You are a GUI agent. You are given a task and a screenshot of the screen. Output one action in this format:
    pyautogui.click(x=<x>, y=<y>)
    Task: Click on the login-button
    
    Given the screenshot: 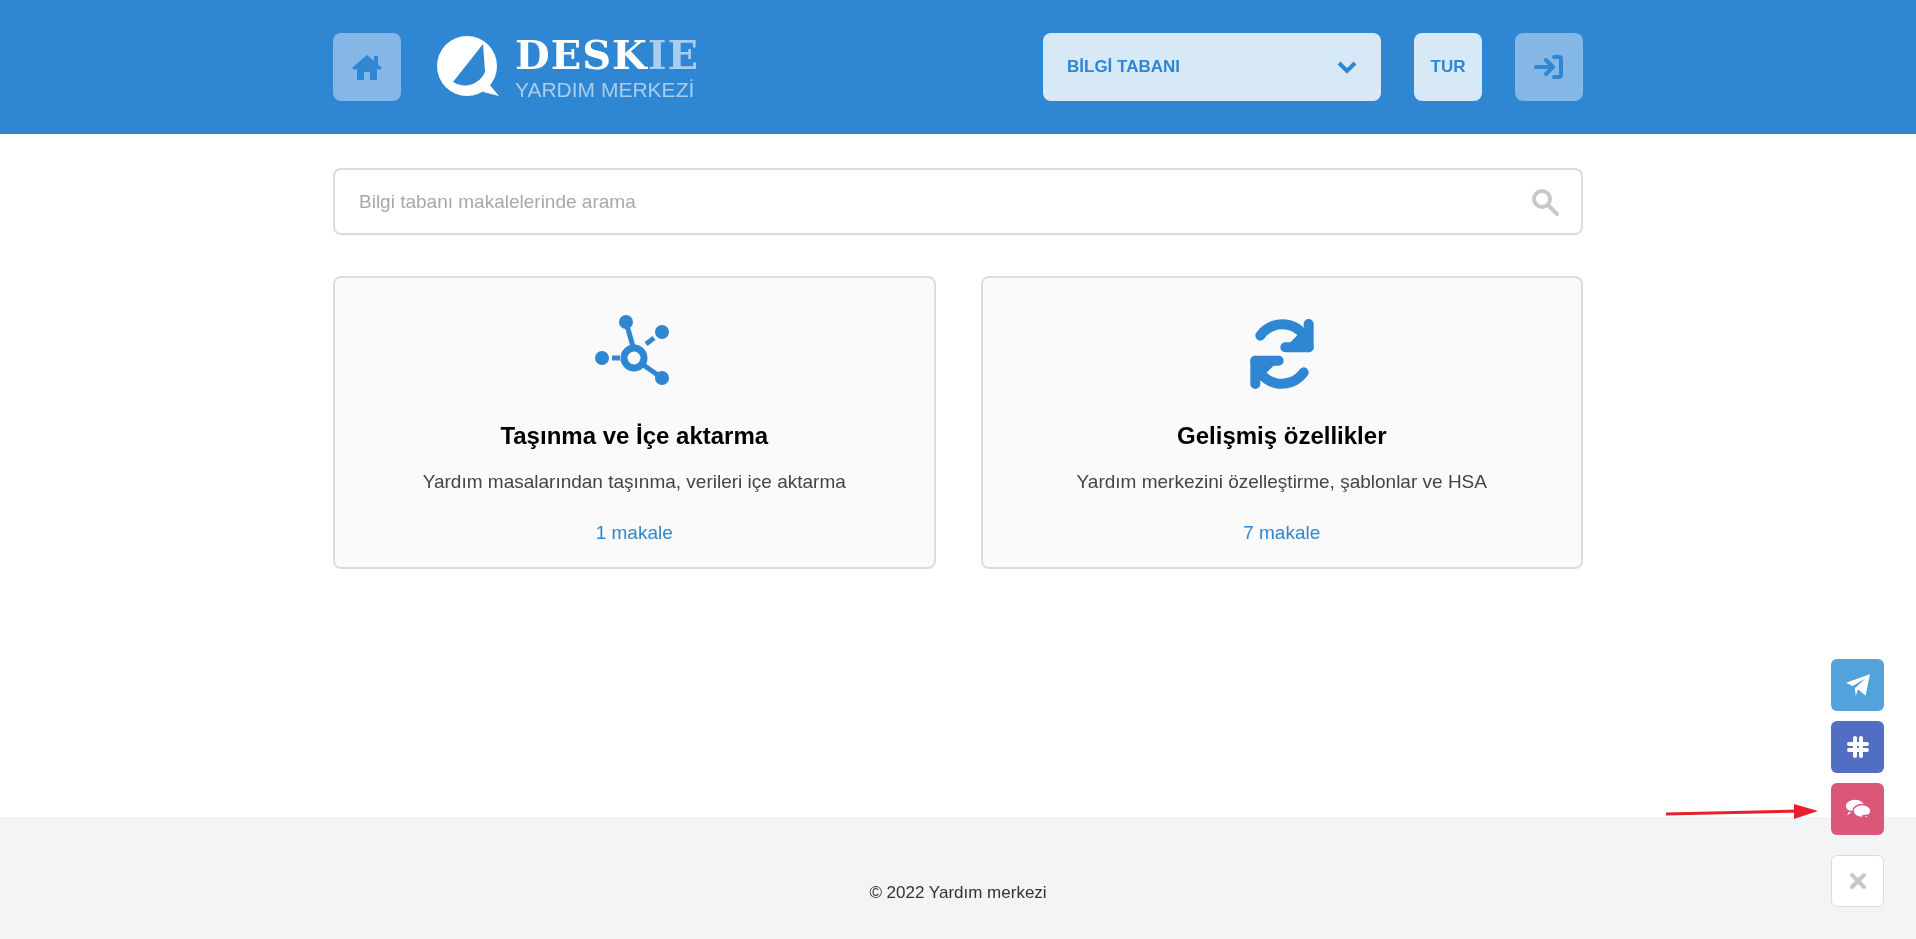 What is the action you would take?
    pyautogui.click(x=1549, y=67)
    